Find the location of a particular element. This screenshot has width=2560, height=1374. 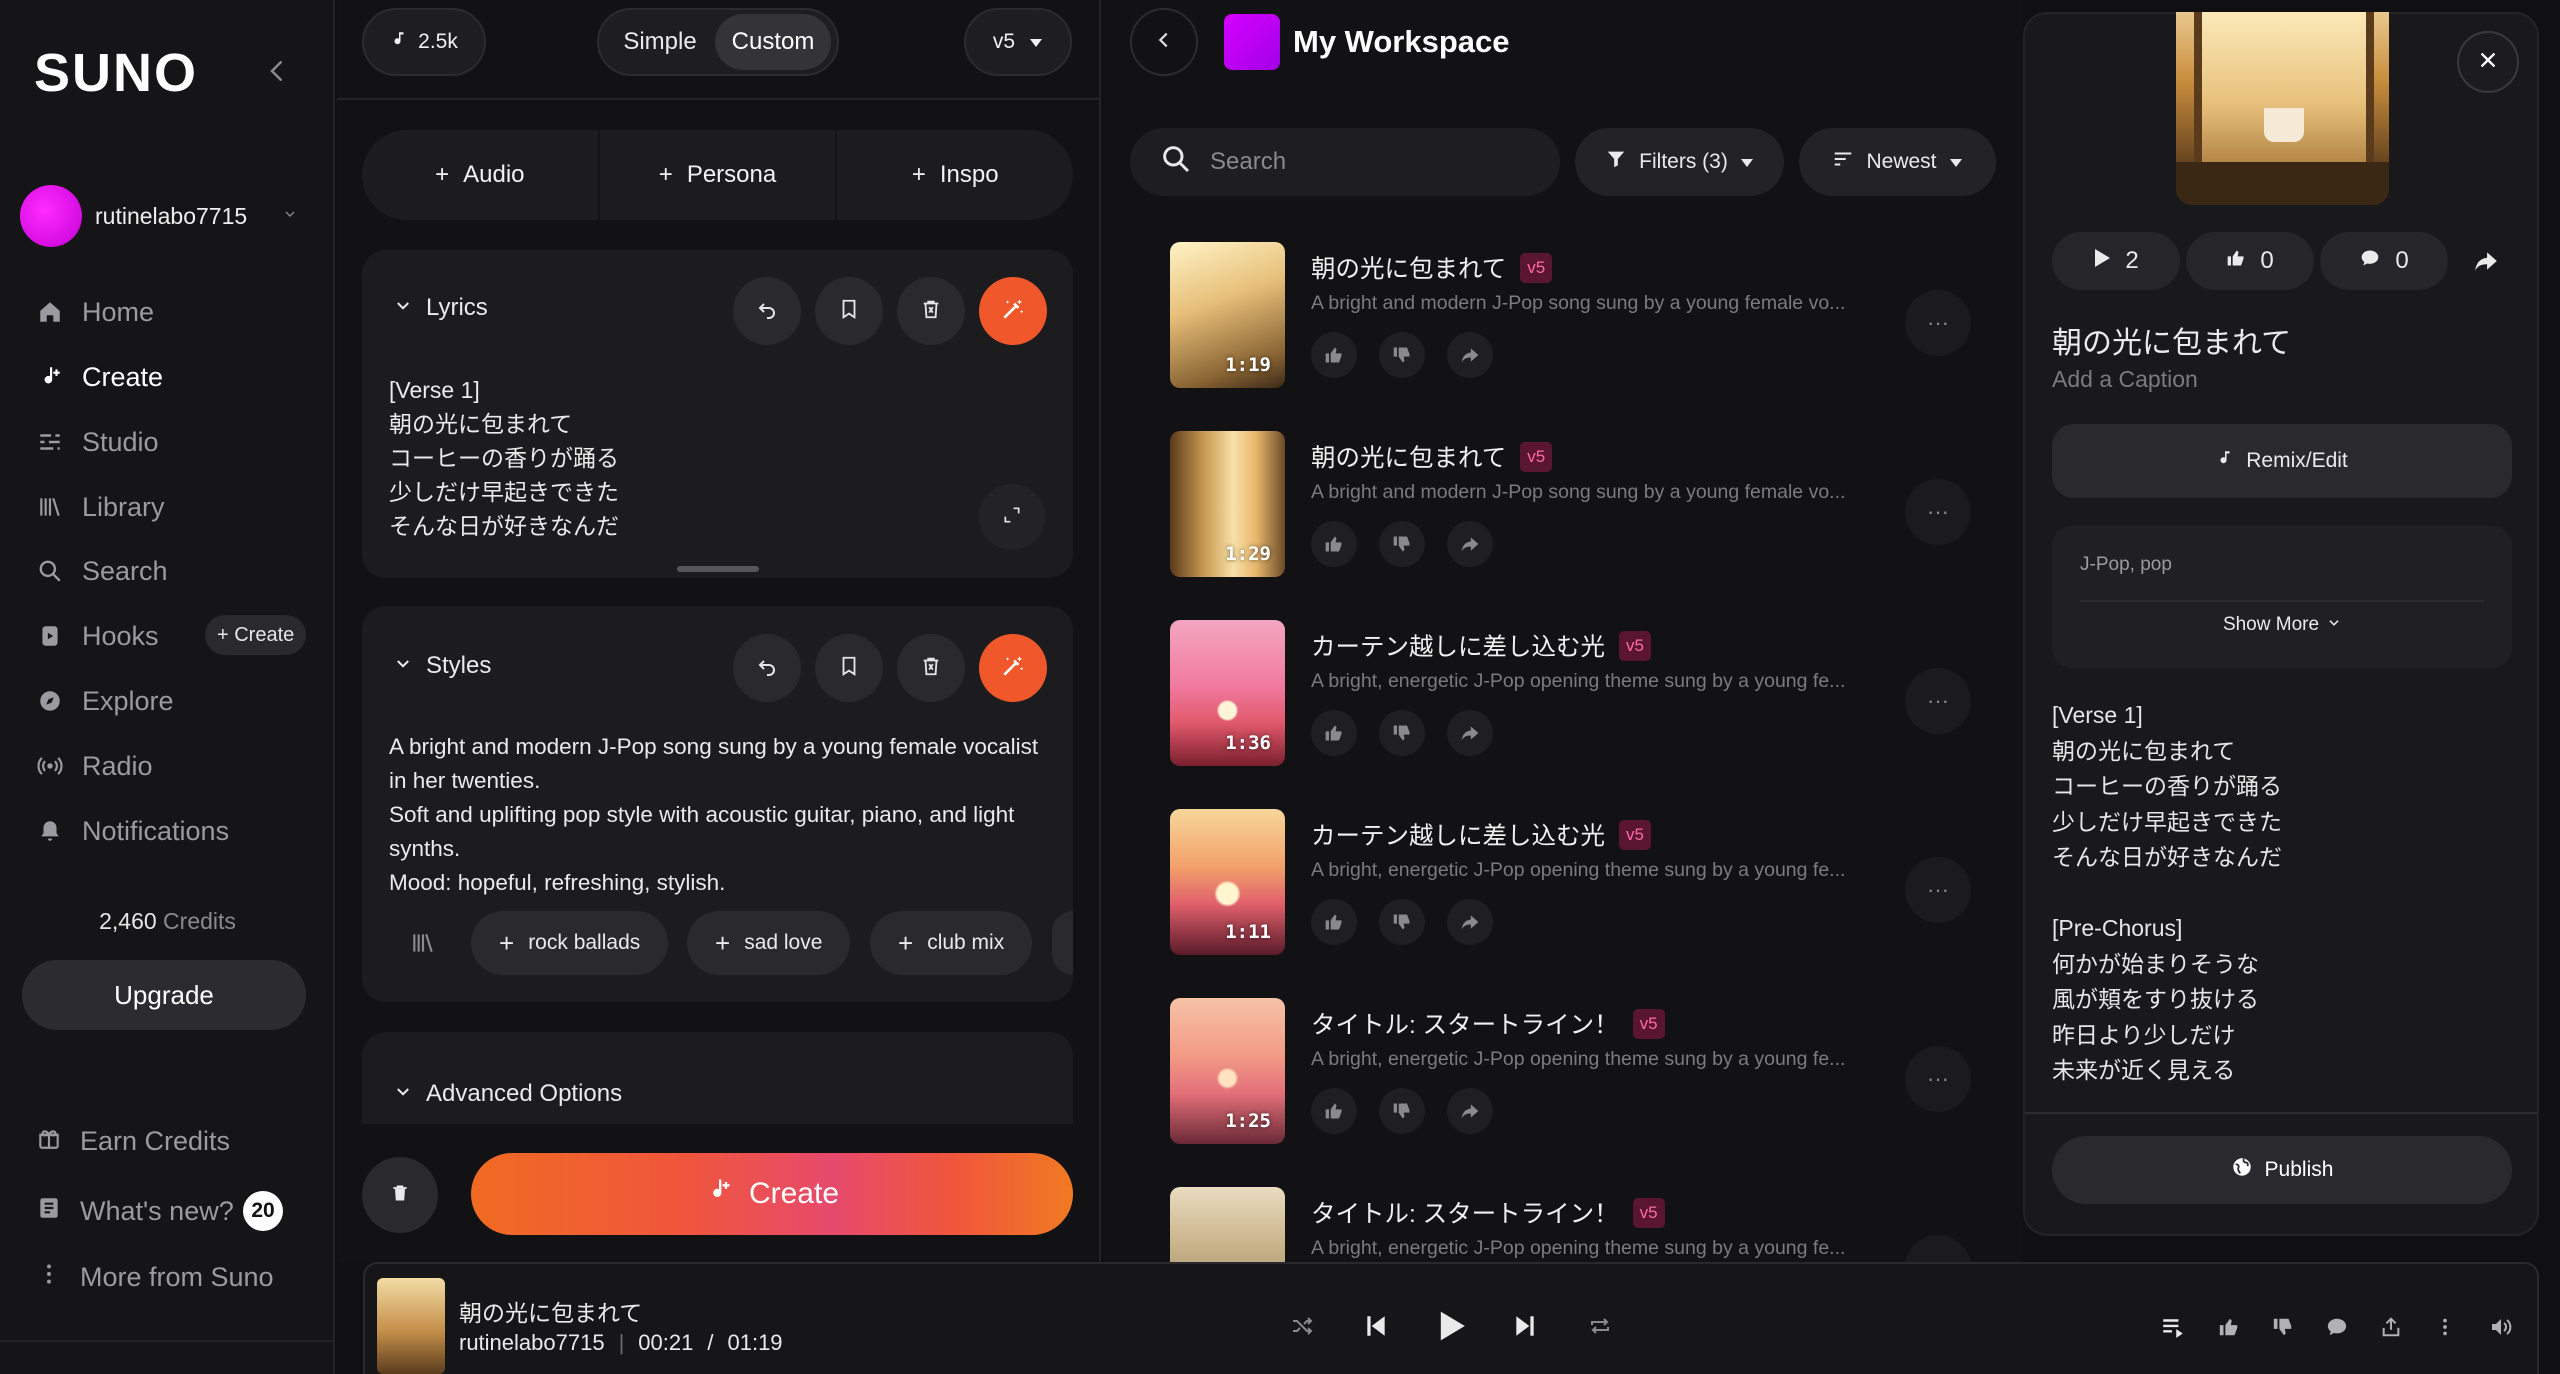

lyrics-generate-button is located at coordinates (1013, 311).